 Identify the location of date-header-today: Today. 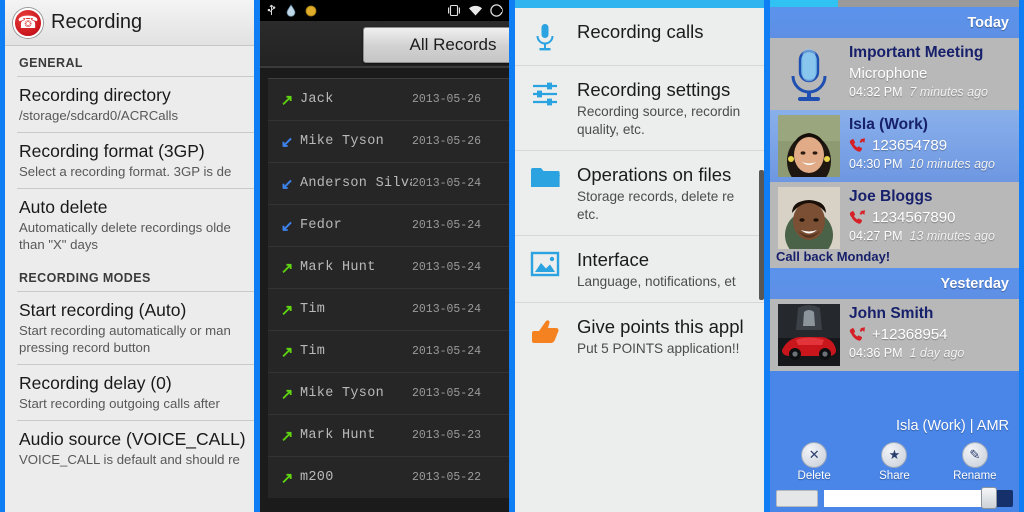
(894, 22).